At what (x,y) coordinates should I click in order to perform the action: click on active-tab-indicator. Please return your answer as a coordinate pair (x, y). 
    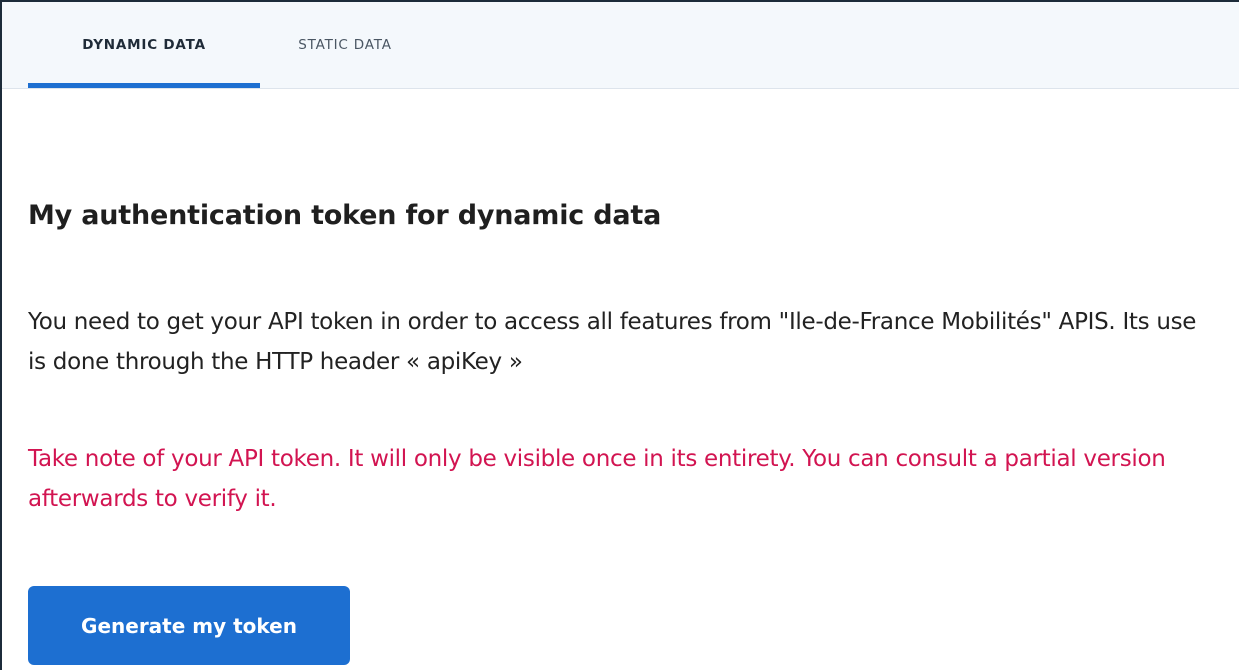
    Looking at the image, I should click on (144, 85).